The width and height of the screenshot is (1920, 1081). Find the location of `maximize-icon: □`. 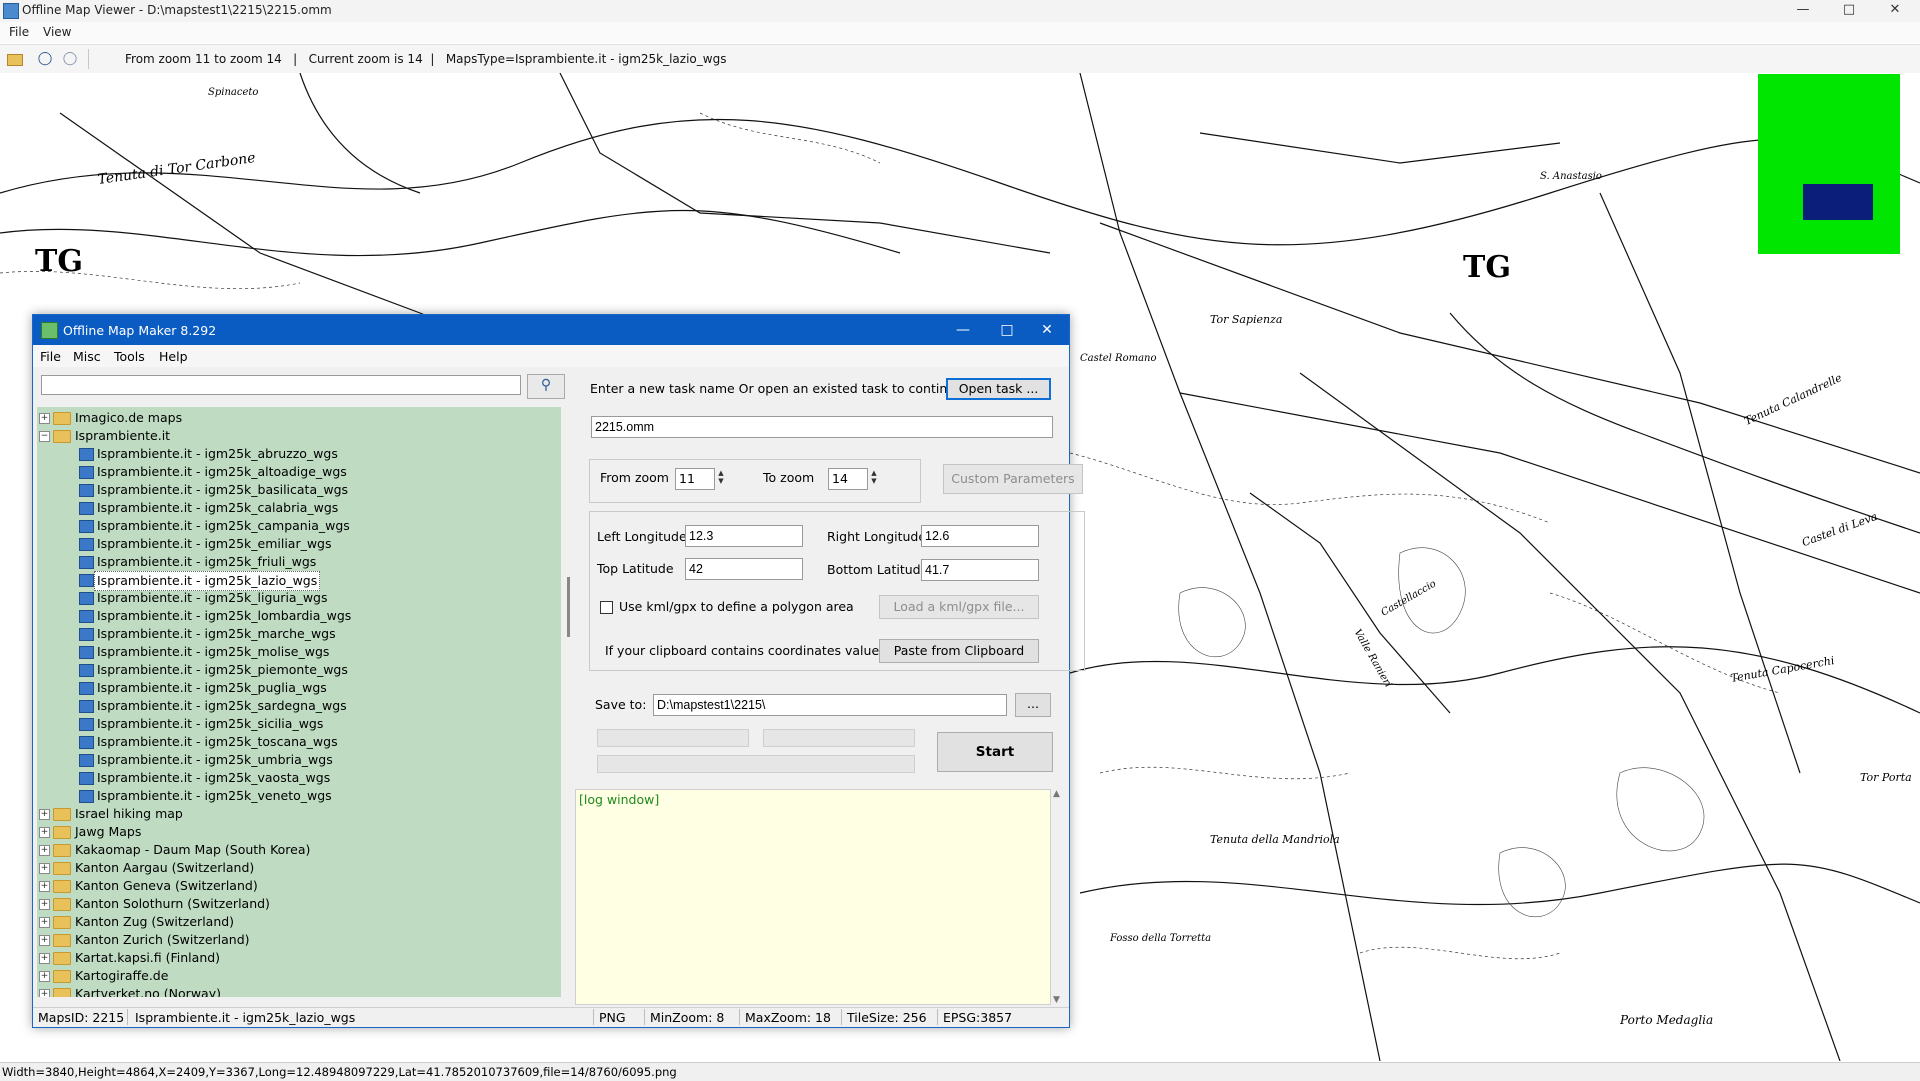

maximize-icon: □ is located at coordinates (1849, 11).